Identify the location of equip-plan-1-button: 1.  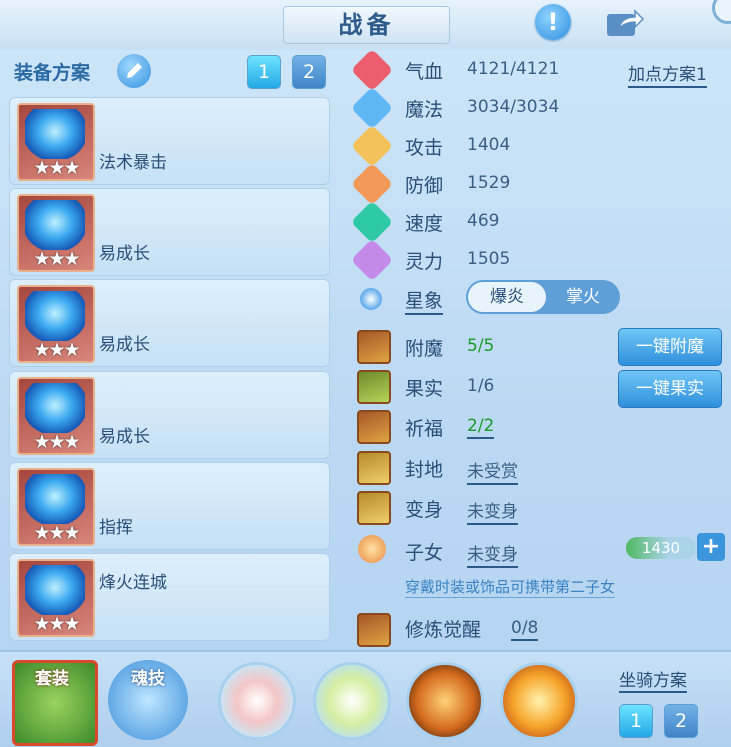
(264, 72).